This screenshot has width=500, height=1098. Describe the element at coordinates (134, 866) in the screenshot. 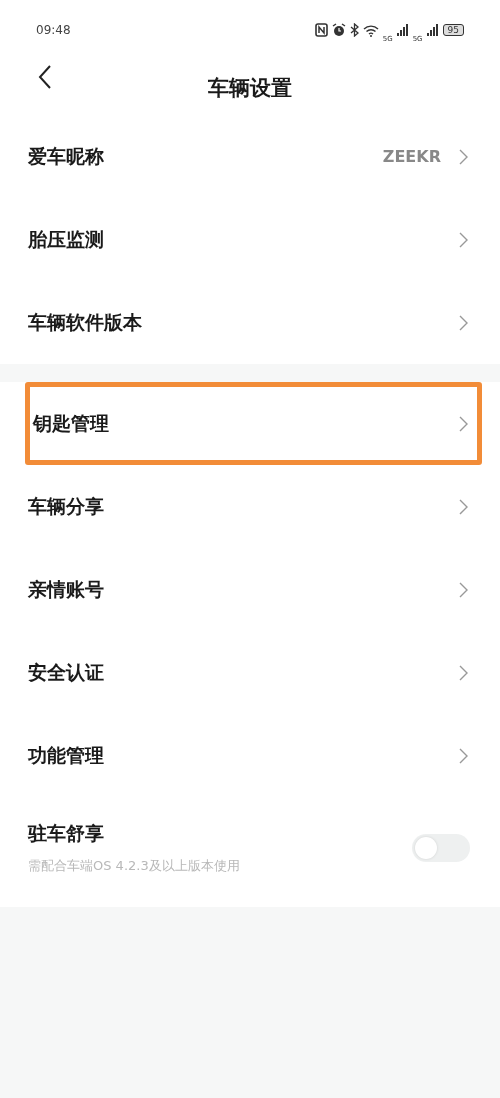

I see `row-hint: 需配合车端OS 4.2.3及以上版本使用` at that location.